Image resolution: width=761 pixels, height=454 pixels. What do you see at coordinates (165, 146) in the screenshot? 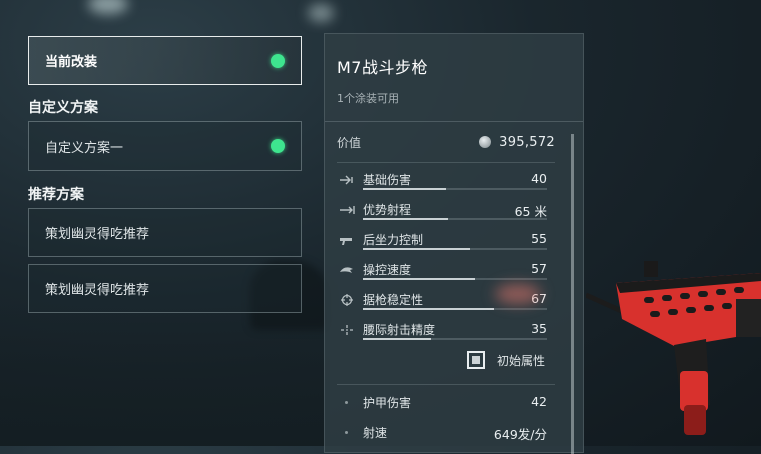
I see `custom-preset-button: 自定义方案一` at bounding box center [165, 146].